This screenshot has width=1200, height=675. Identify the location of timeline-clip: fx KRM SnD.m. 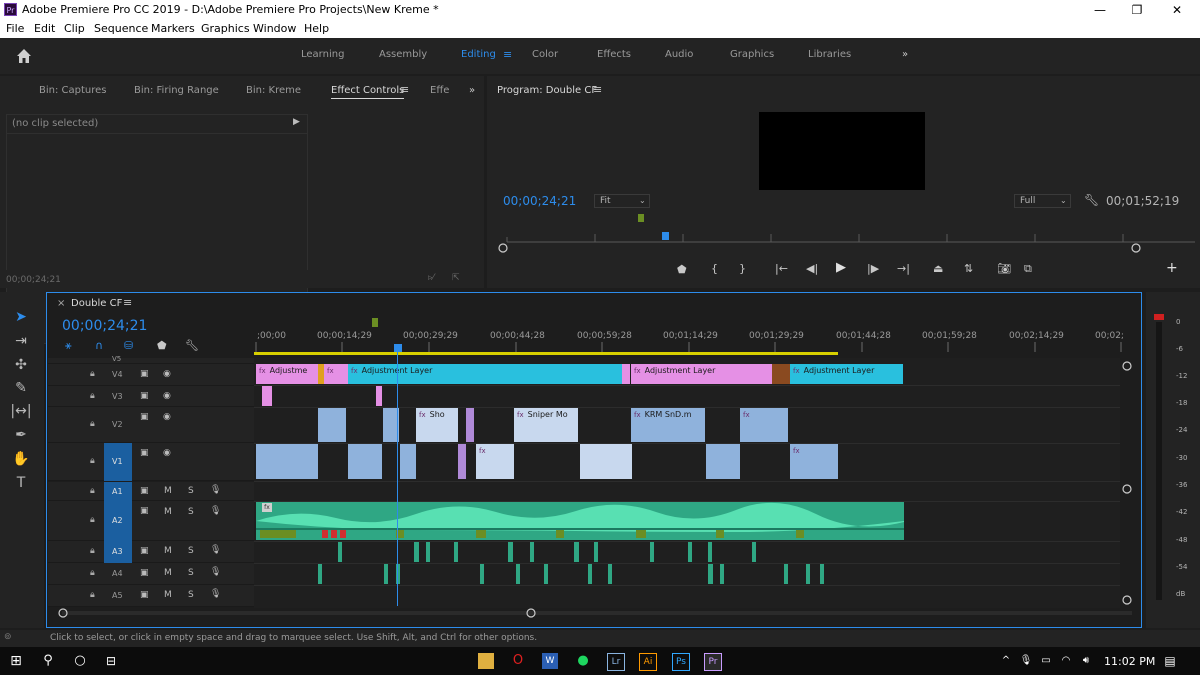
(668, 425).